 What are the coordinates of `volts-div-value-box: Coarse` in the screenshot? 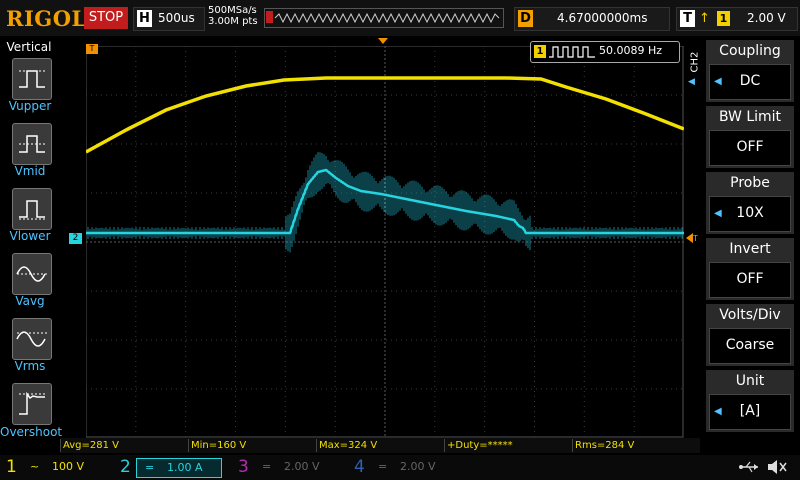 It's located at (750, 346).